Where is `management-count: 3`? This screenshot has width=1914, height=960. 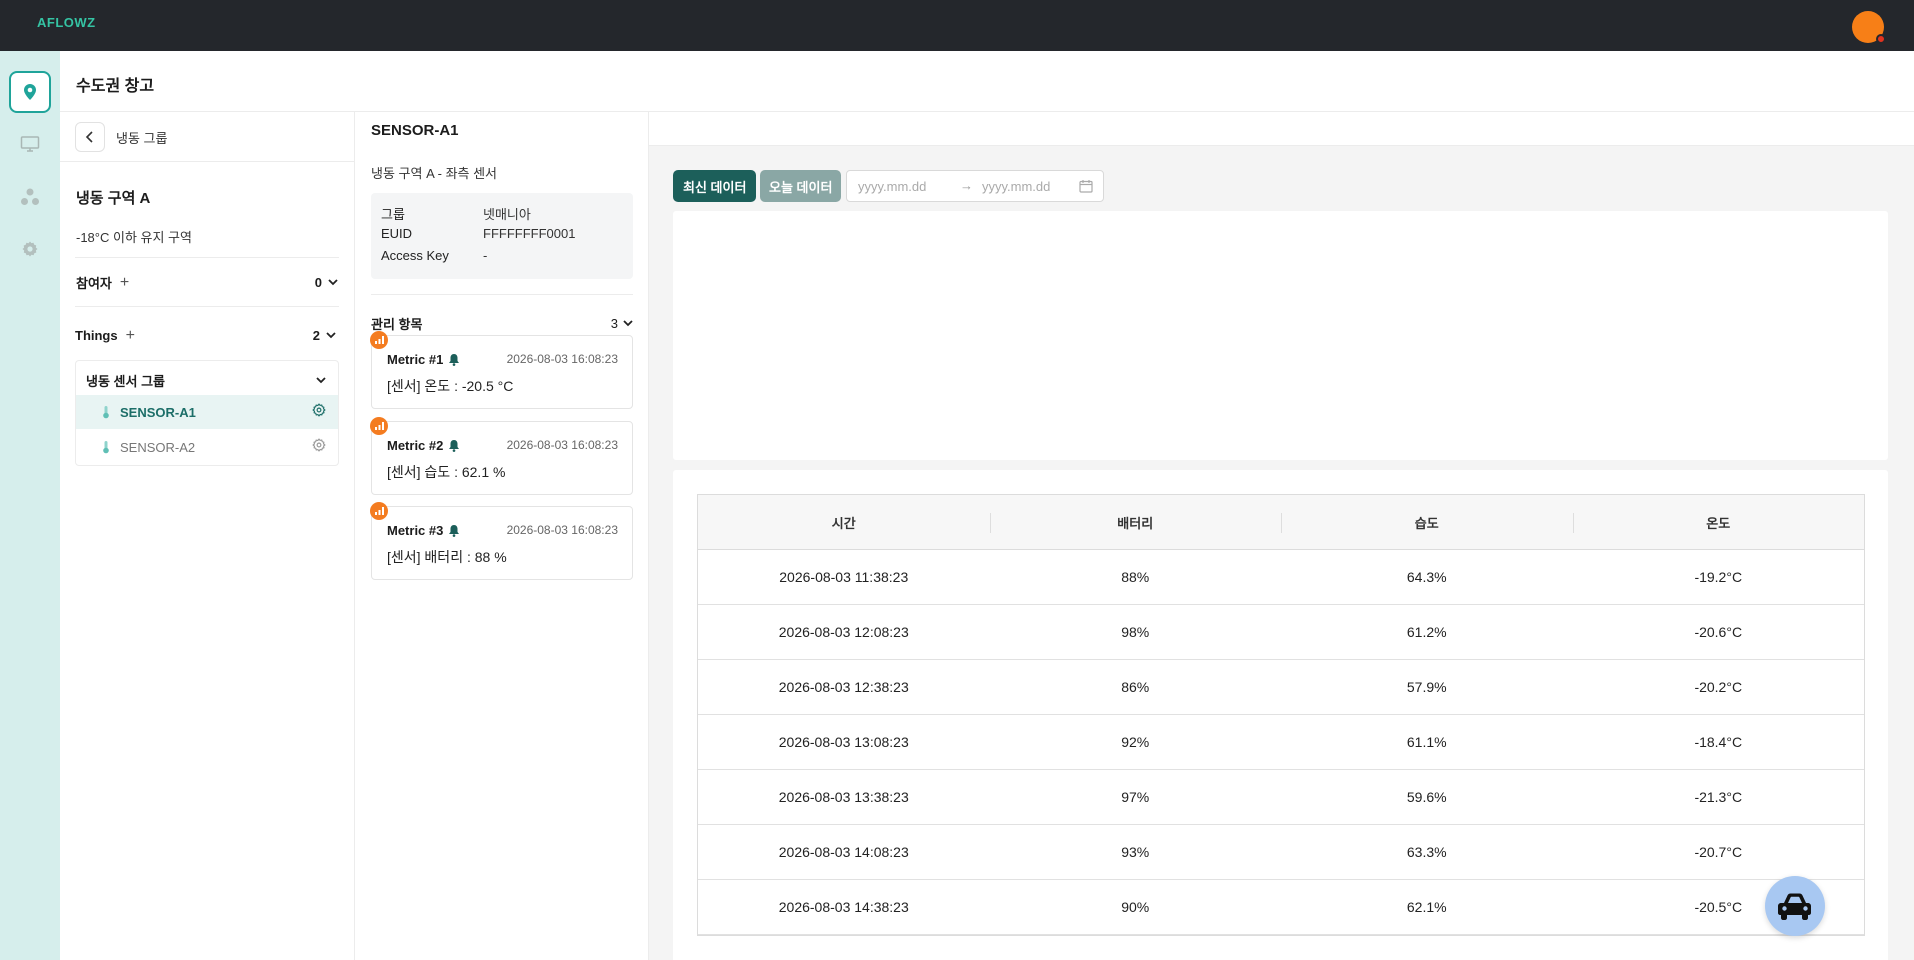
management-count: 3 is located at coordinates (614, 323).